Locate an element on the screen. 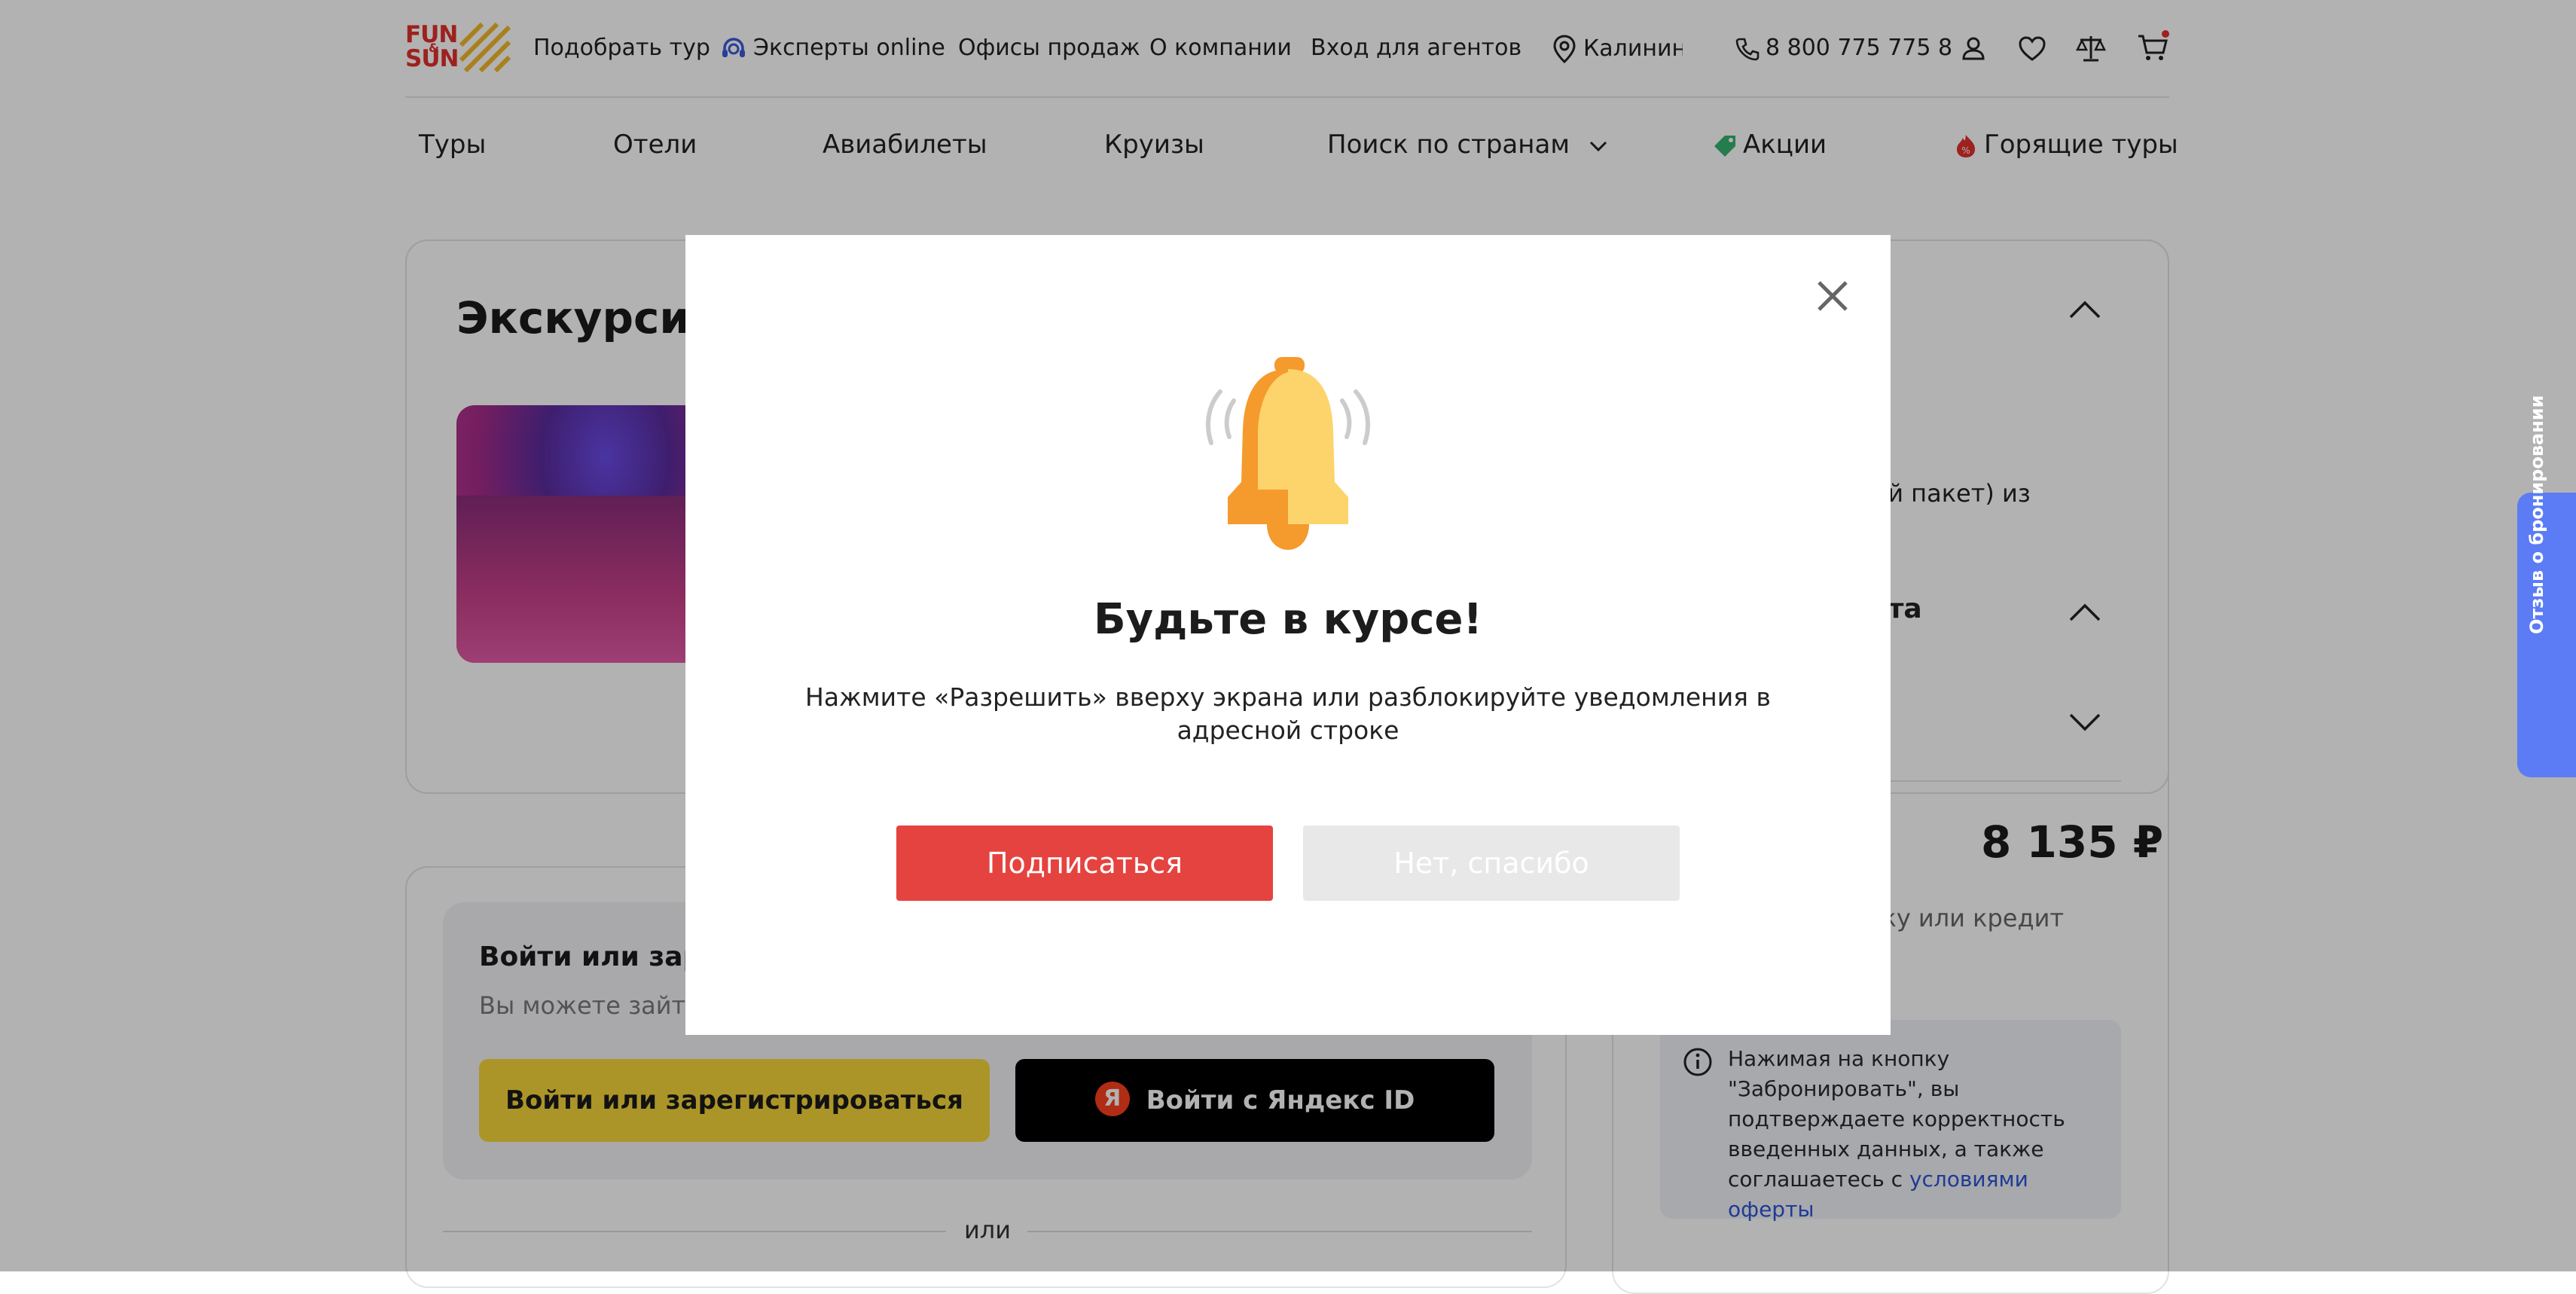  subscribe-button: Подписаться is located at coordinates (1085, 863).